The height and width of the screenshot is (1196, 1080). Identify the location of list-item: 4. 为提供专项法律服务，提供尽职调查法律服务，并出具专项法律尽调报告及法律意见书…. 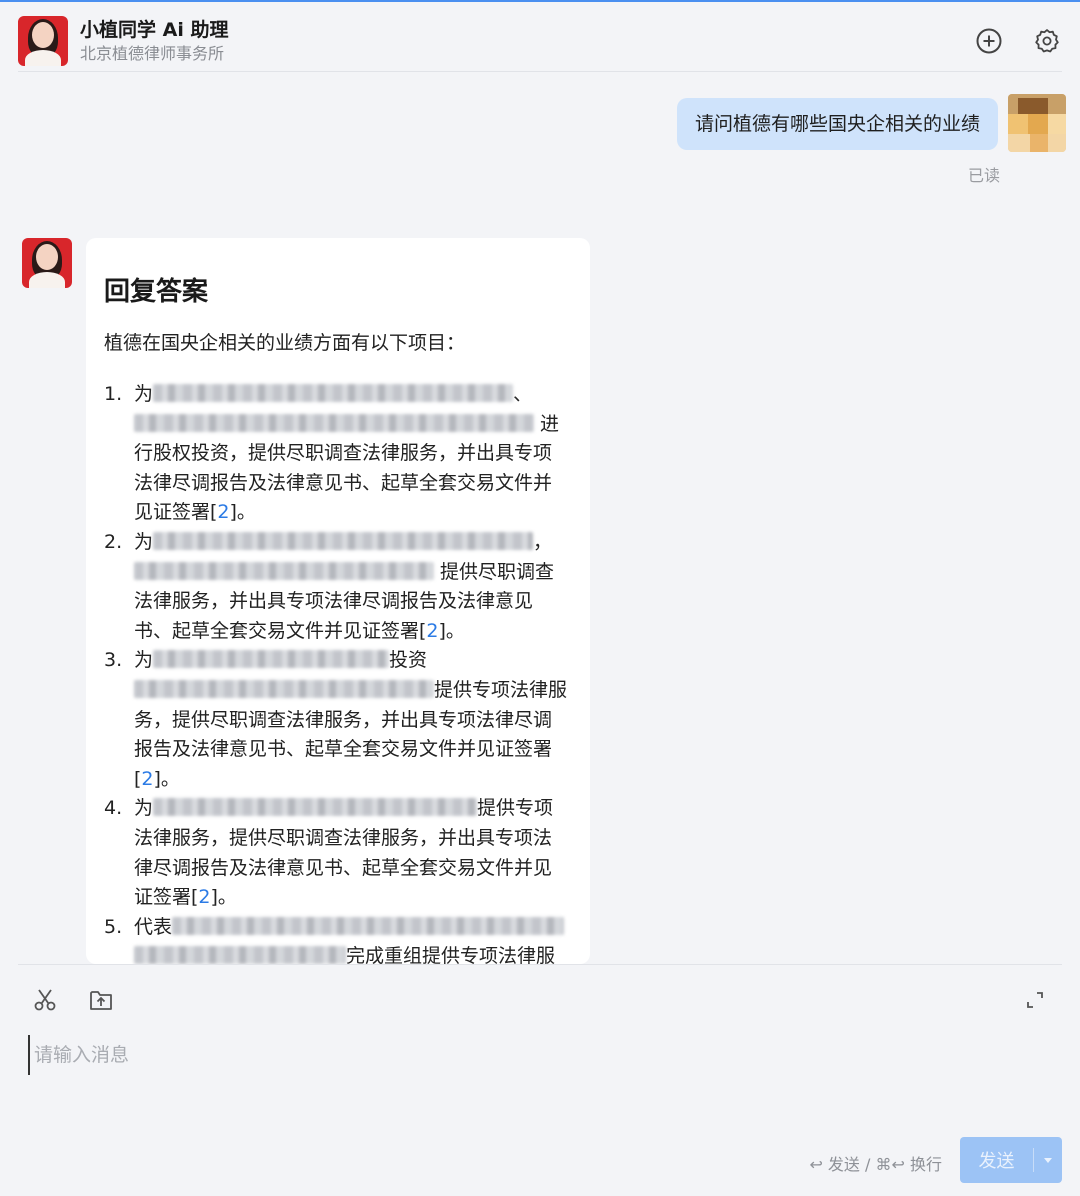
(329, 853).